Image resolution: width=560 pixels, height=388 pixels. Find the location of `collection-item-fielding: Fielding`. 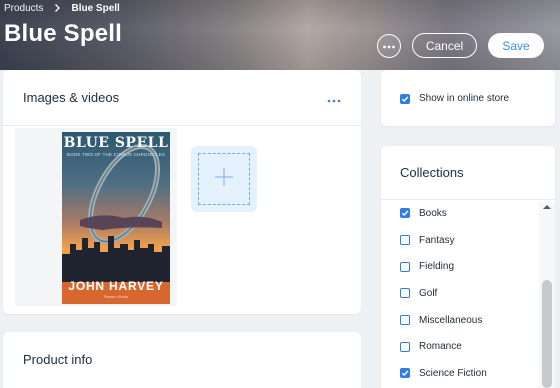

collection-item-fielding: Fielding is located at coordinates (461, 266).